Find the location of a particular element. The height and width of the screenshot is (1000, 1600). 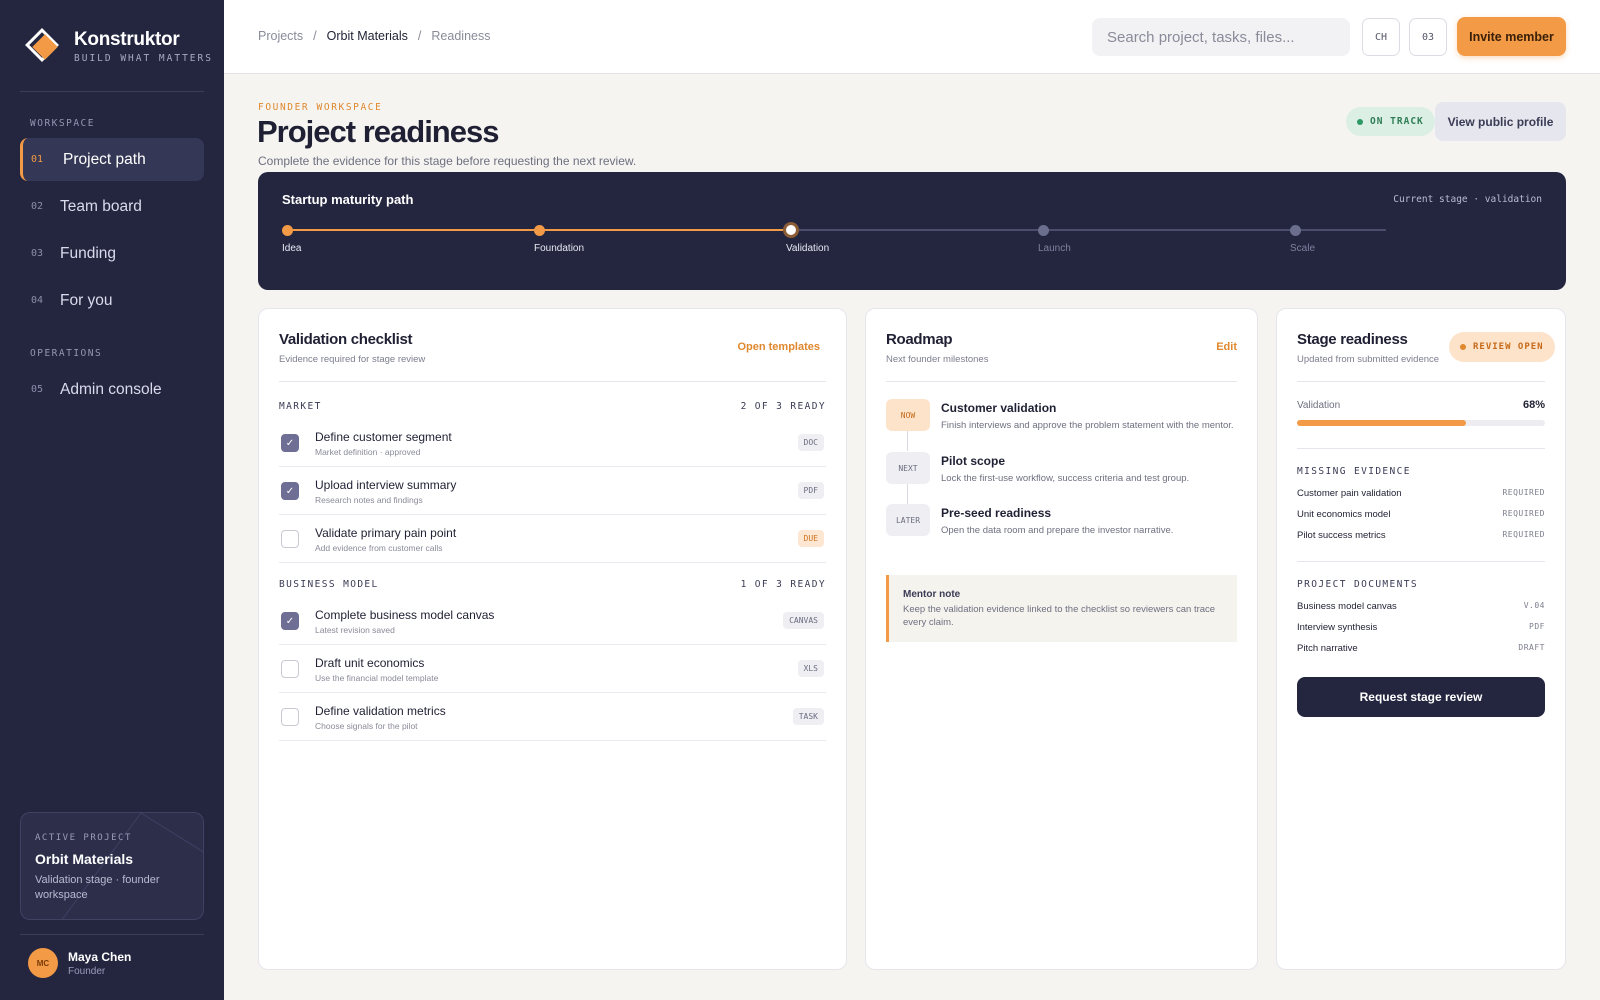

group-ready-count: 2 OF 3 READY is located at coordinates (783, 406).